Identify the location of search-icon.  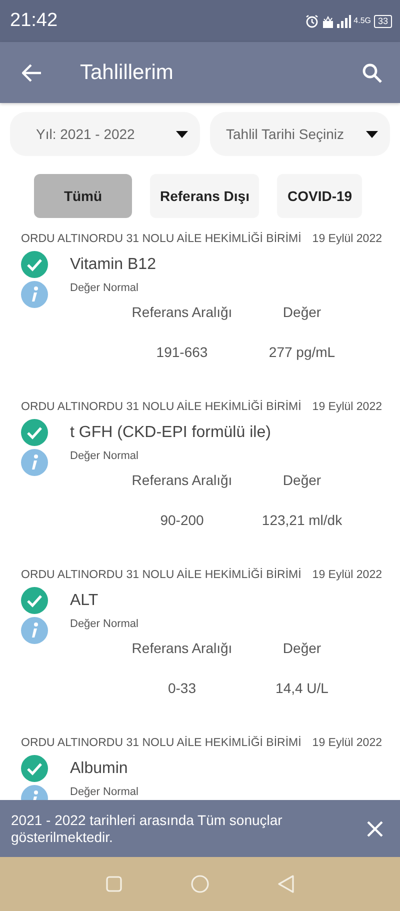
(372, 72).